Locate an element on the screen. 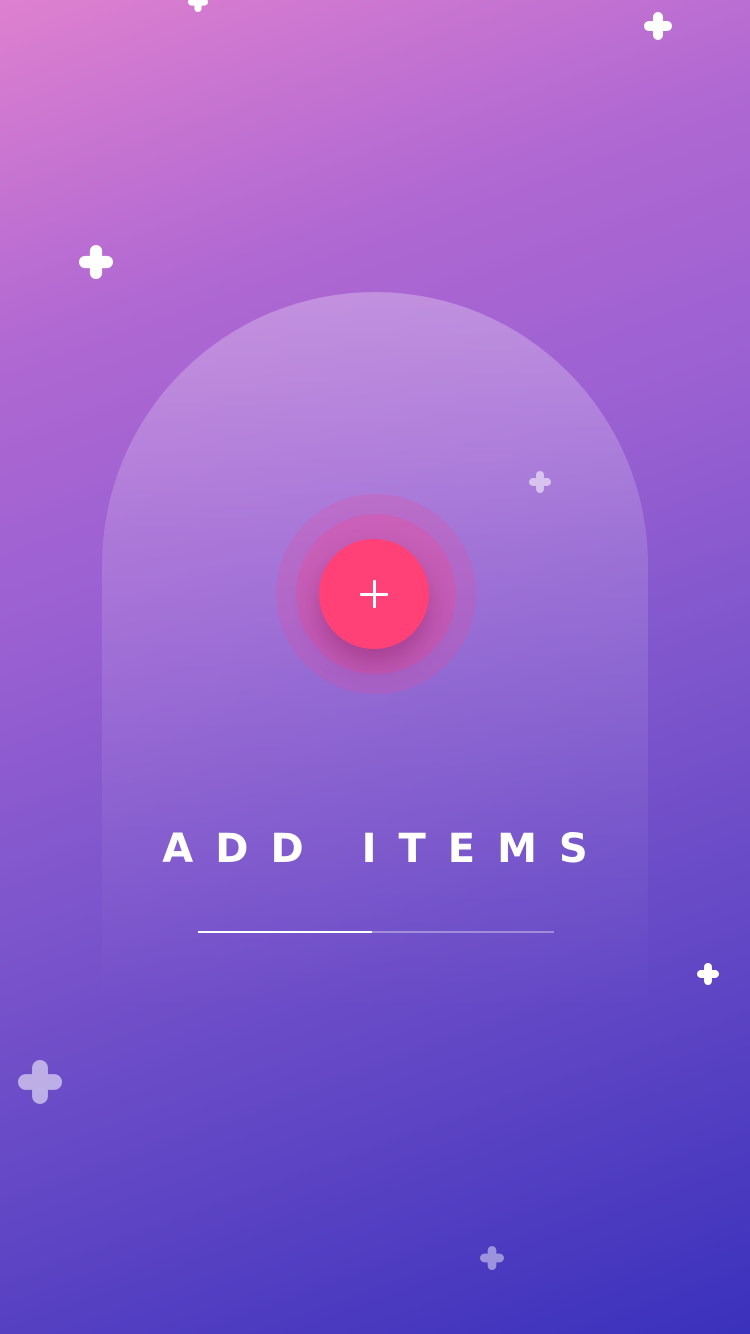 Image resolution: width=750 pixels, height=1334 pixels. progress-bar is located at coordinates (376, 932).